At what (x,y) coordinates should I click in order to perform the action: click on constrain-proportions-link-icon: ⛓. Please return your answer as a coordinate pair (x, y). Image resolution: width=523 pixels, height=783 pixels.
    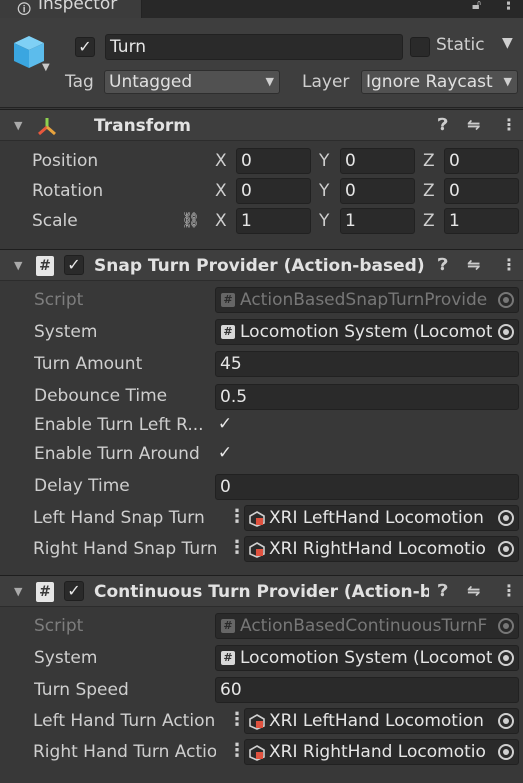
    Looking at the image, I should click on (190, 220).